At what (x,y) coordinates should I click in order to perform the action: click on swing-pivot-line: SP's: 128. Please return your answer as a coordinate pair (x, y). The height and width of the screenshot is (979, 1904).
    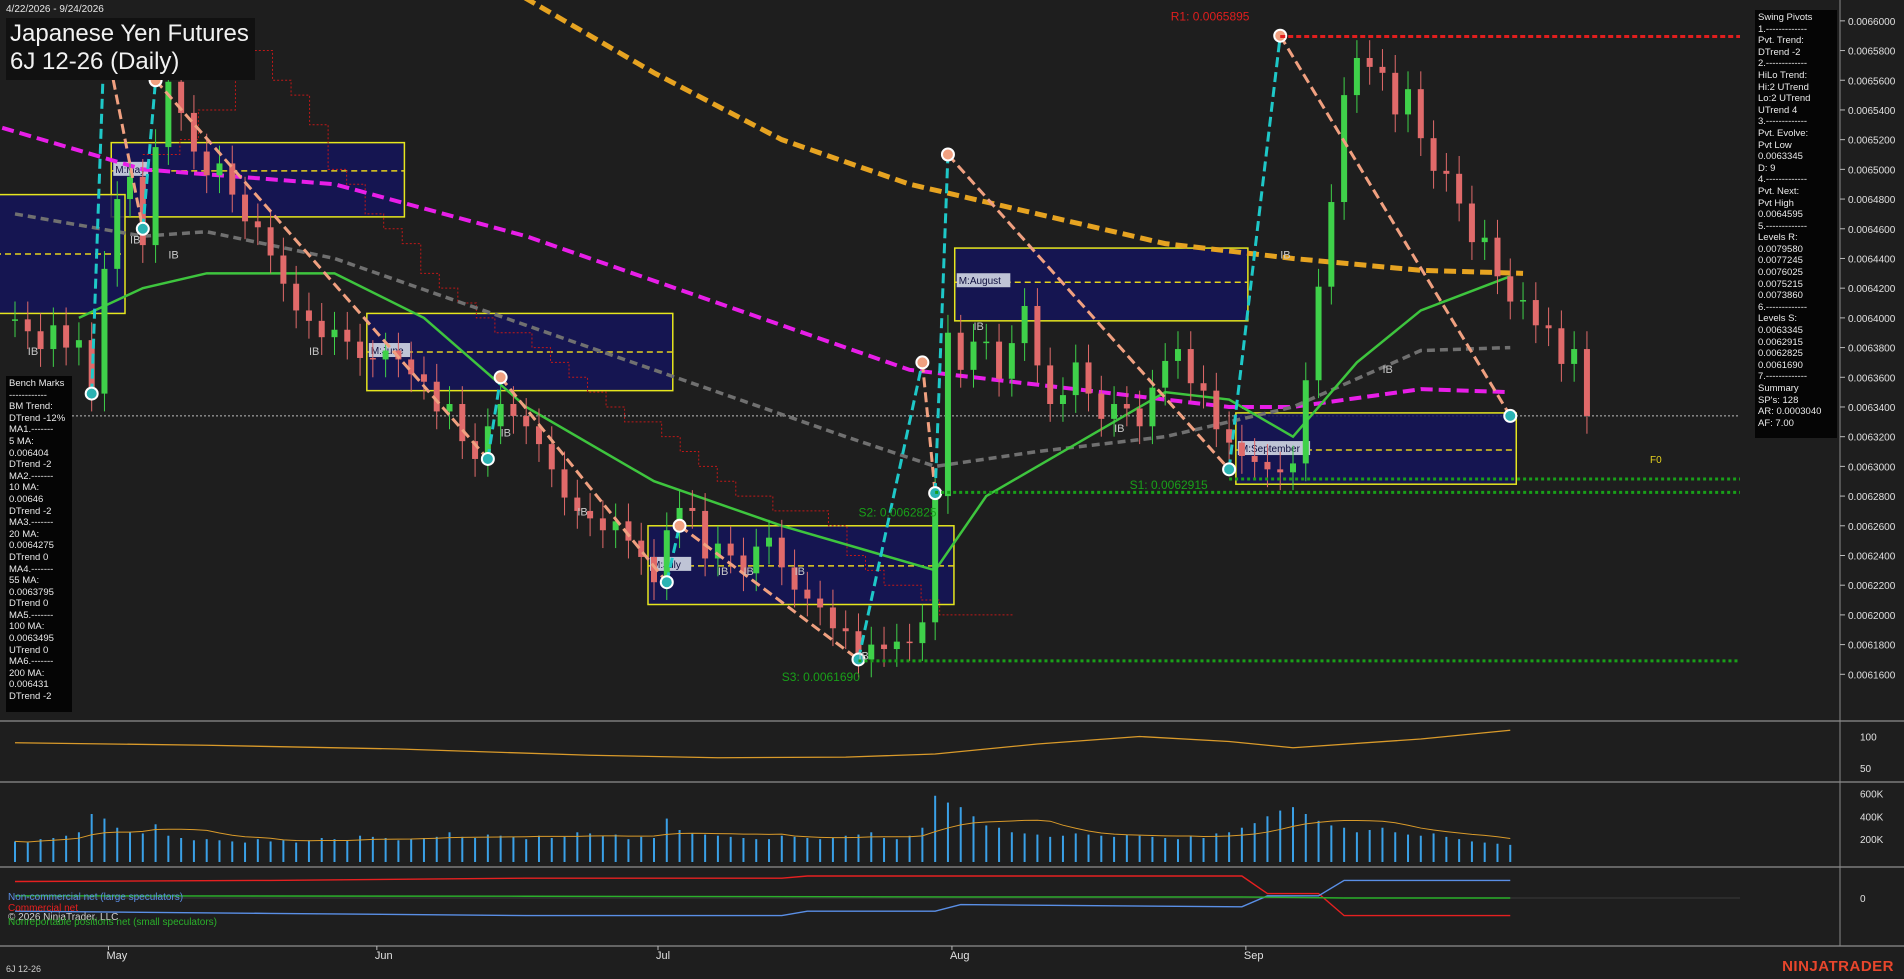
    Looking at the image, I should click on (1778, 400).